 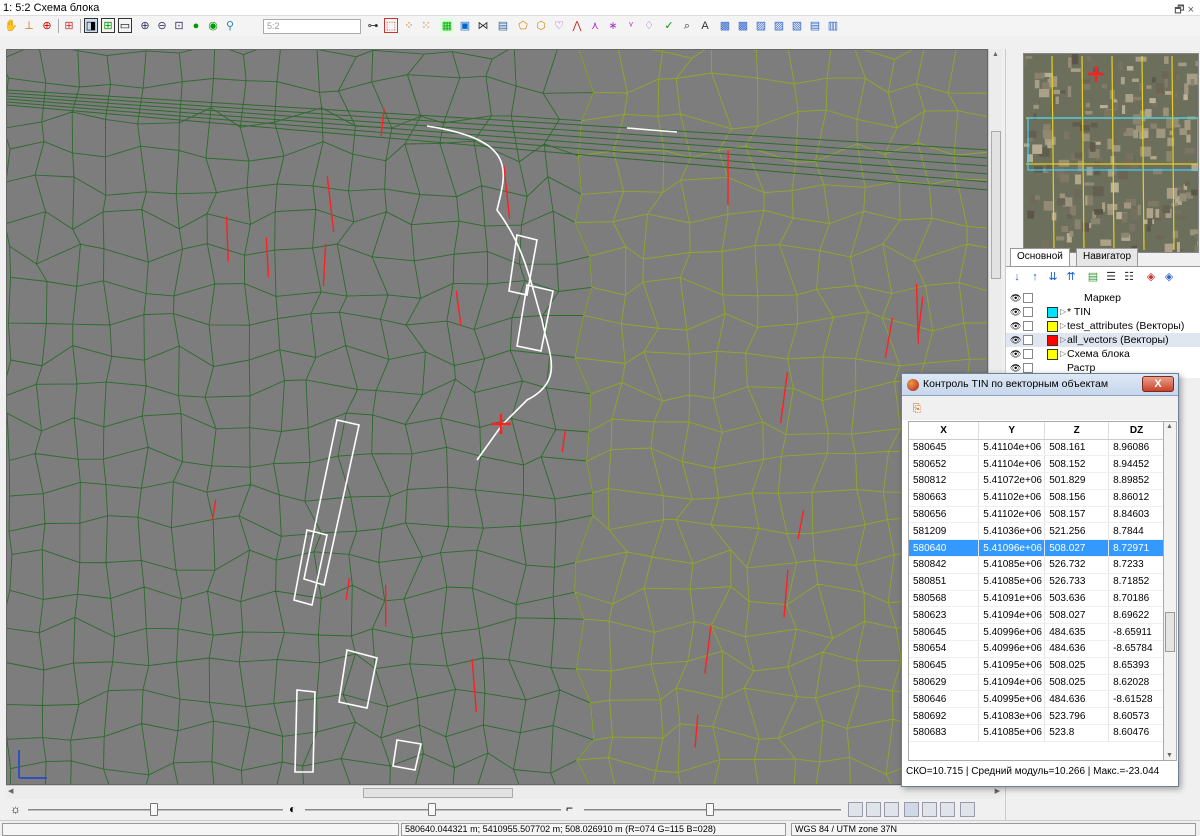 I want to click on copy-icon, so click(x=929, y=809).